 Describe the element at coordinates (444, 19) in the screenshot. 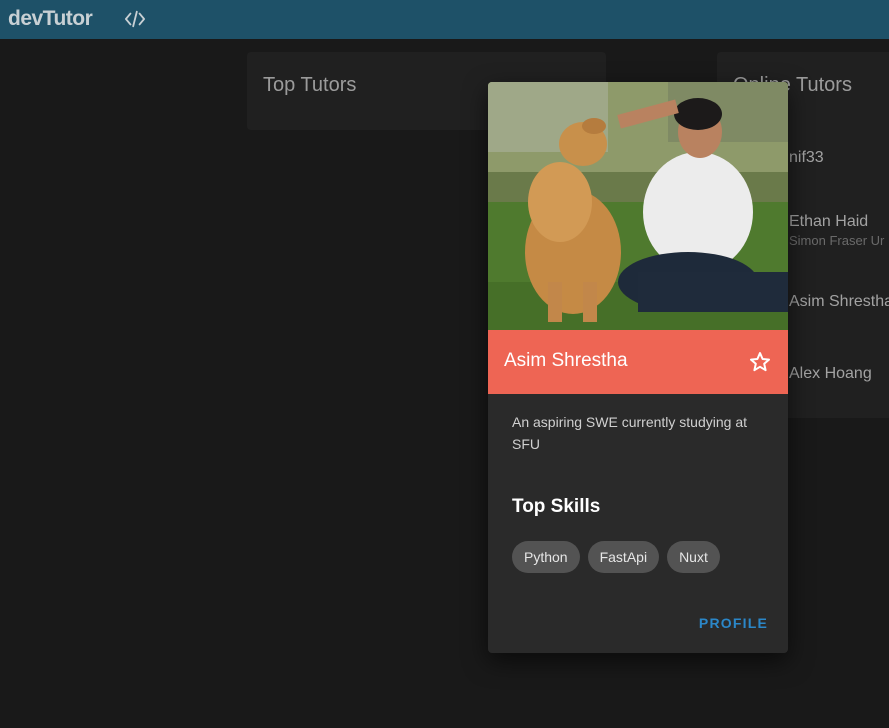

I see `app-bar: devTutor` at that location.